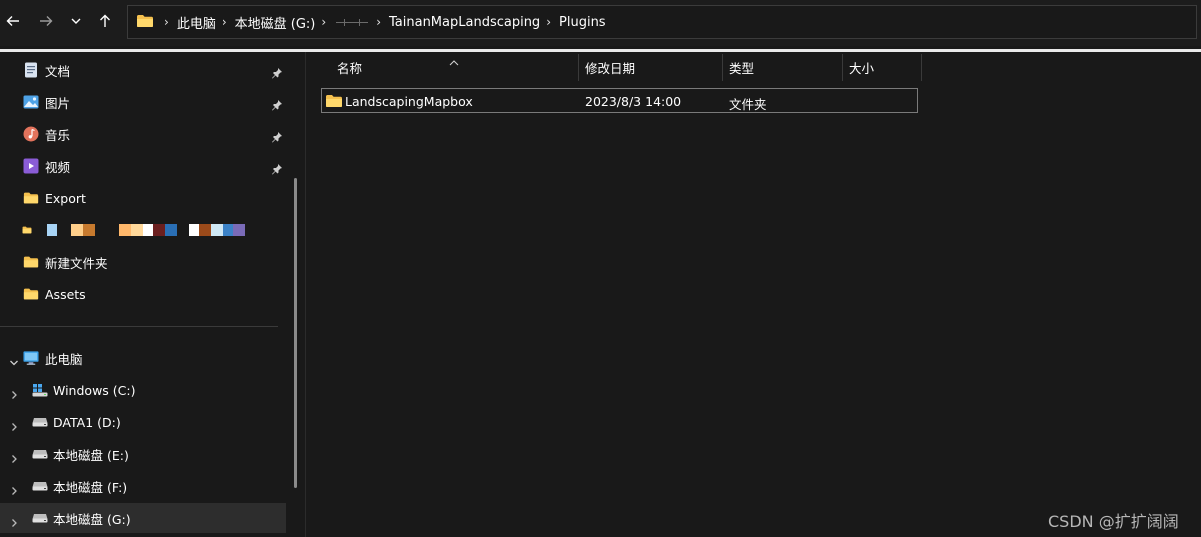  Describe the element at coordinates (143, 518) in the screenshot. I see `sidebar-item-drive-g: 本地磁盘 (G:)` at that location.